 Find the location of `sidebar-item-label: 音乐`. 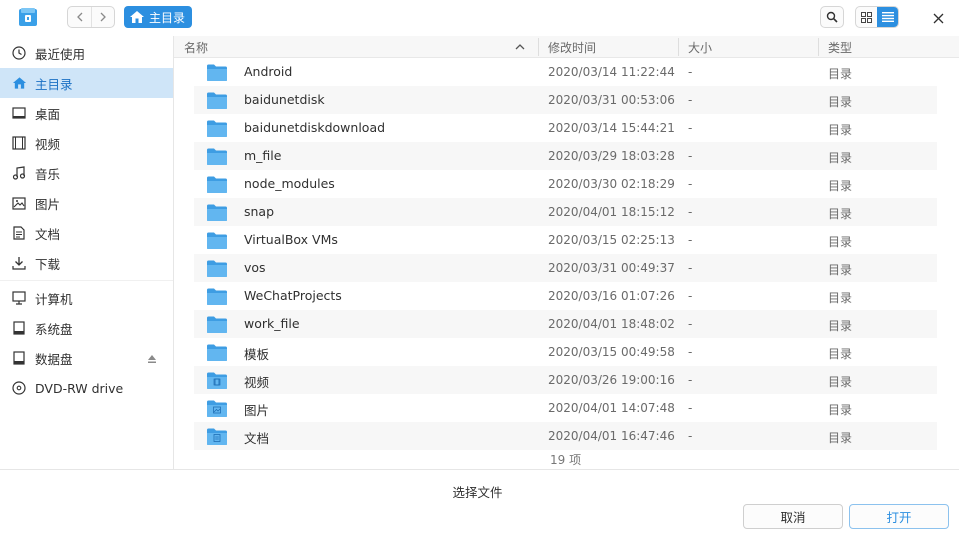

sidebar-item-label: 音乐 is located at coordinates (48, 174).